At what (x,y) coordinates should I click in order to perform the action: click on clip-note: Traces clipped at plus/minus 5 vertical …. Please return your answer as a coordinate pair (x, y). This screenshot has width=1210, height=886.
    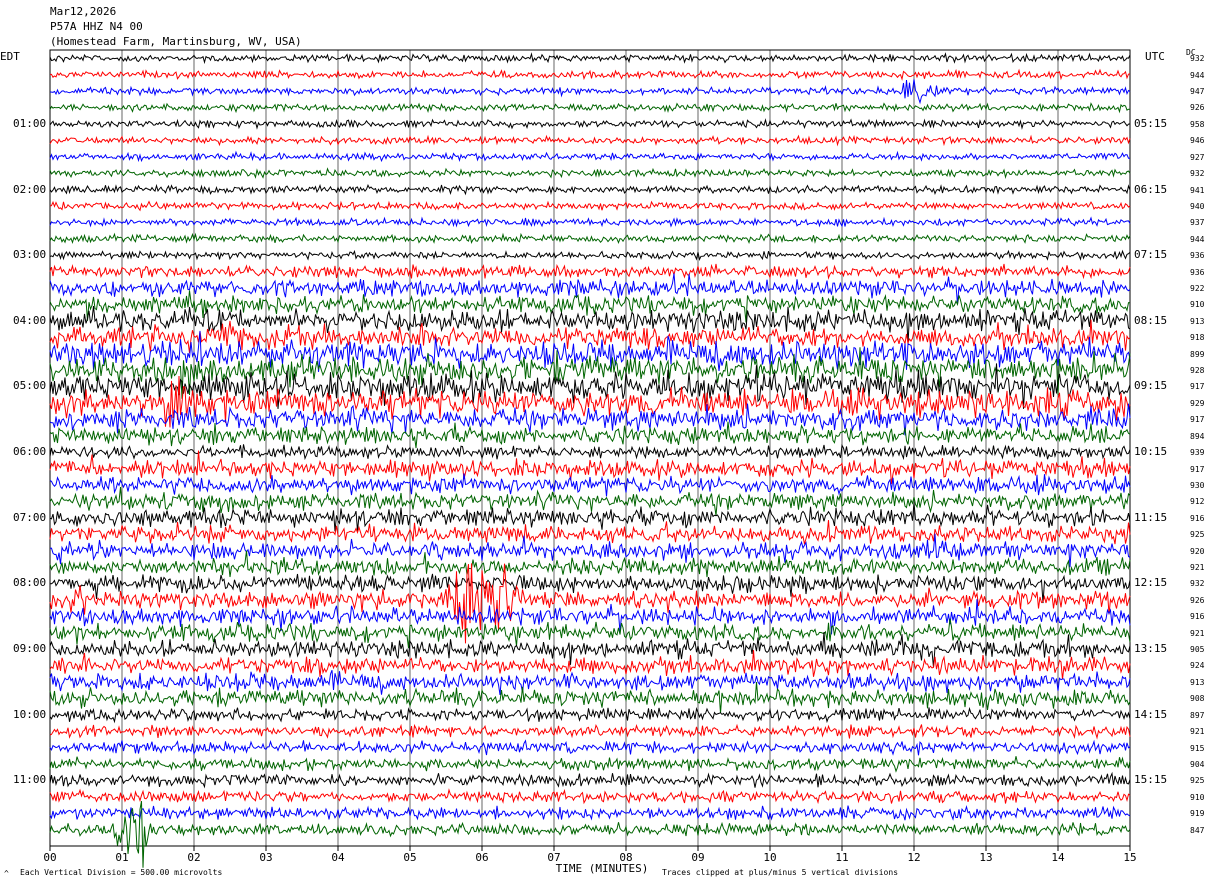
    Looking at the image, I should click on (780, 872).